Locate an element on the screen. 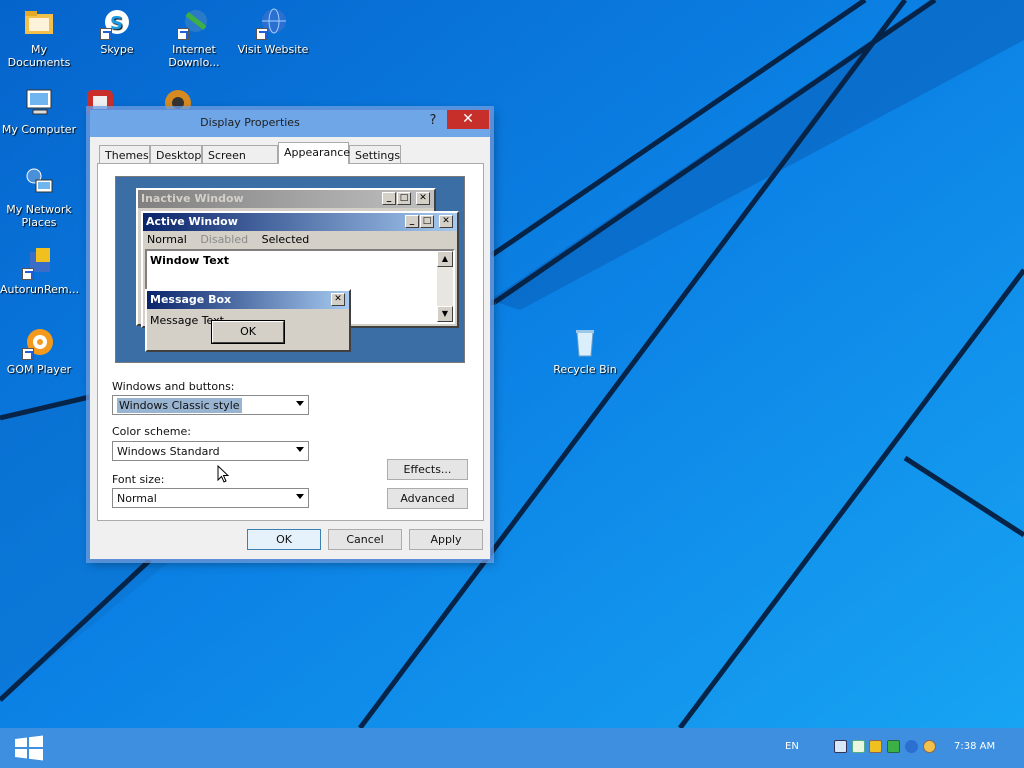 Image resolution: width=1024 pixels, height=768 pixels. gom-tray-icon is located at coordinates (929, 746).